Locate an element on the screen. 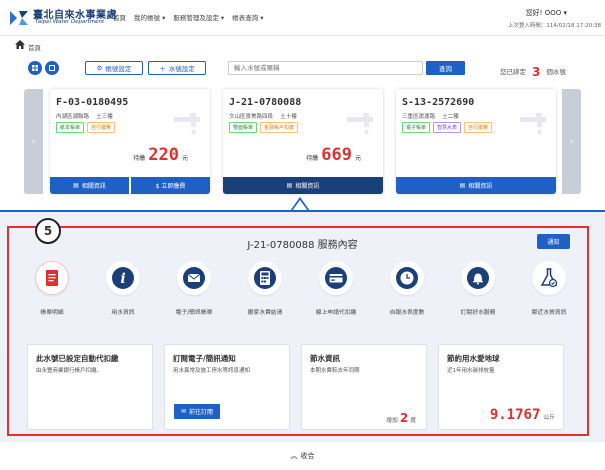 This screenshot has height=470, width=605. info-subtitle: 近1年用水碳排放量 is located at coordinates (471, 371).